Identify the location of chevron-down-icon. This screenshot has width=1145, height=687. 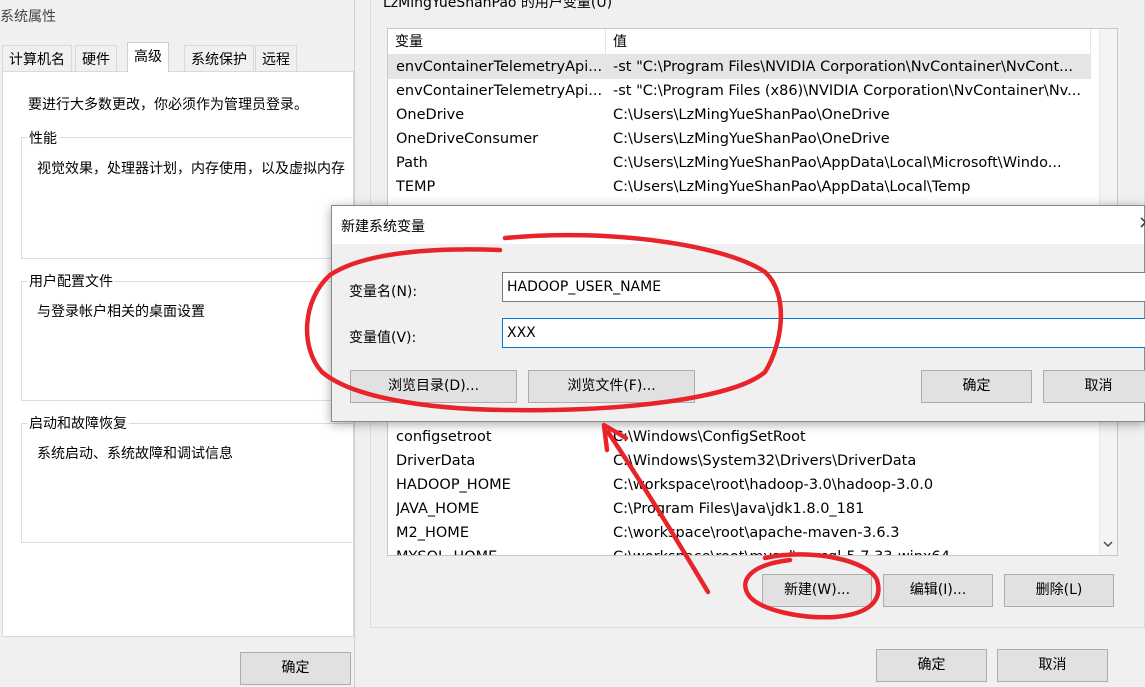
(1108, 544).